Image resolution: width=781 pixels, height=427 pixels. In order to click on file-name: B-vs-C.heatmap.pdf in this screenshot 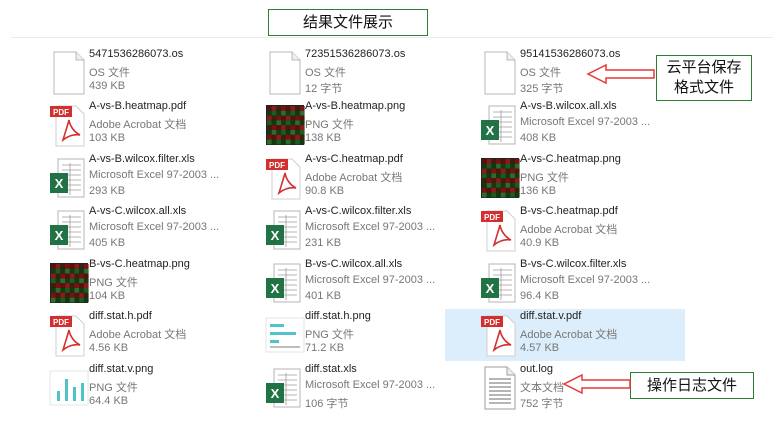, I will do `click(569, 211)`.